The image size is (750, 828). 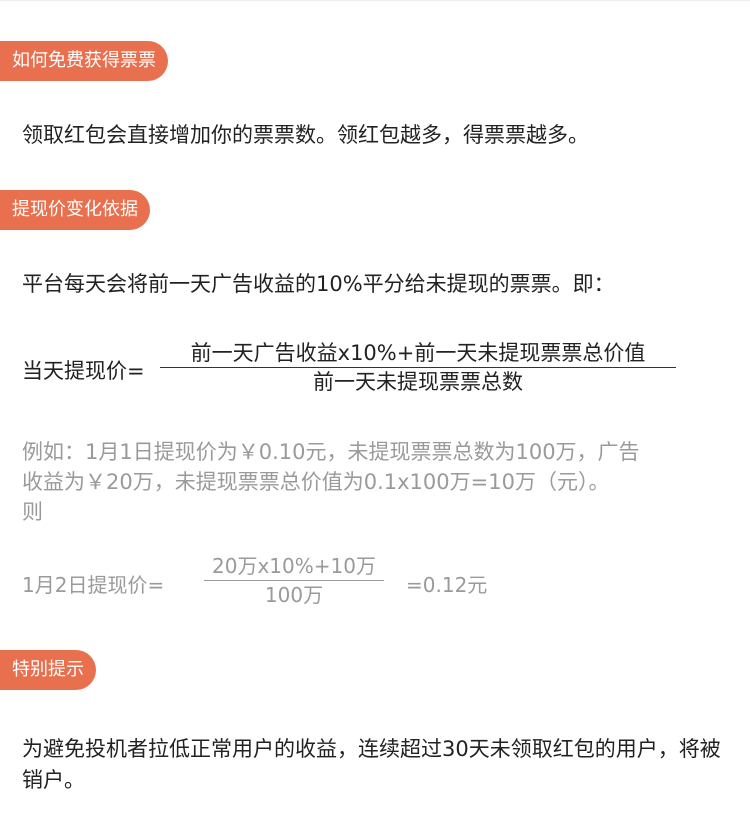 I want to click on how-to-get-text: 领取红包会直接增加你的票票数。领红包越多，得票票越多。, so click(x=305, y=135).